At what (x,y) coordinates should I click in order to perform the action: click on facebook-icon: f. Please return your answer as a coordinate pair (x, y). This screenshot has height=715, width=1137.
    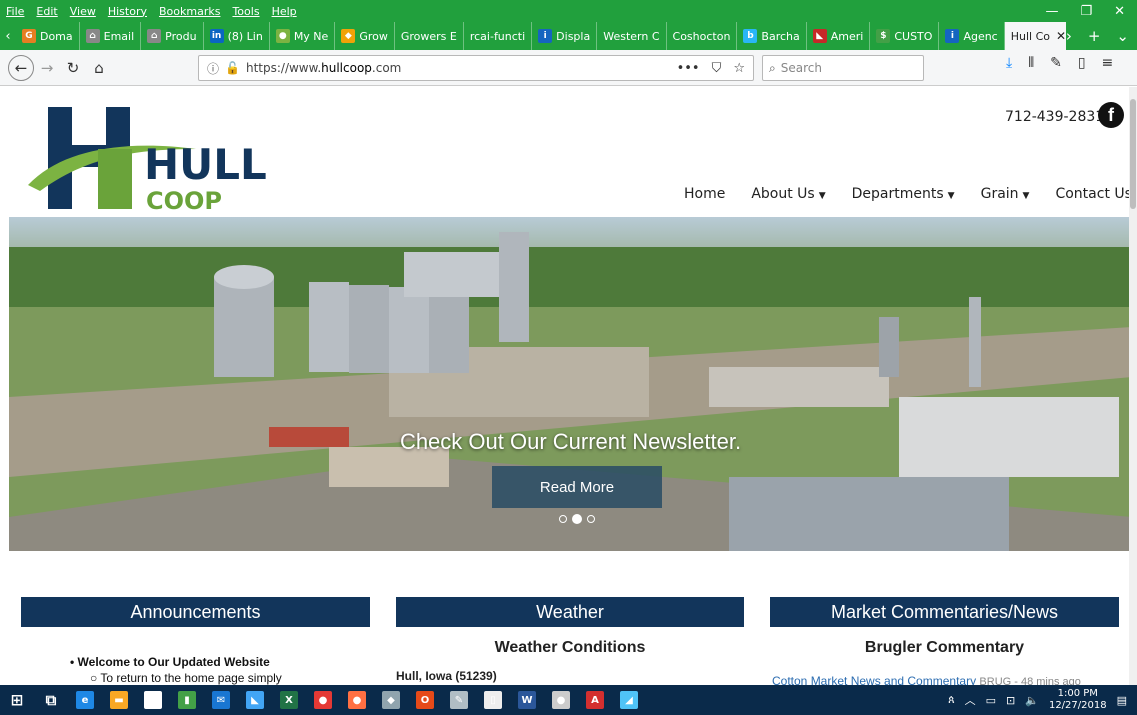
    Looking at the image, I should click on (1111, 115).